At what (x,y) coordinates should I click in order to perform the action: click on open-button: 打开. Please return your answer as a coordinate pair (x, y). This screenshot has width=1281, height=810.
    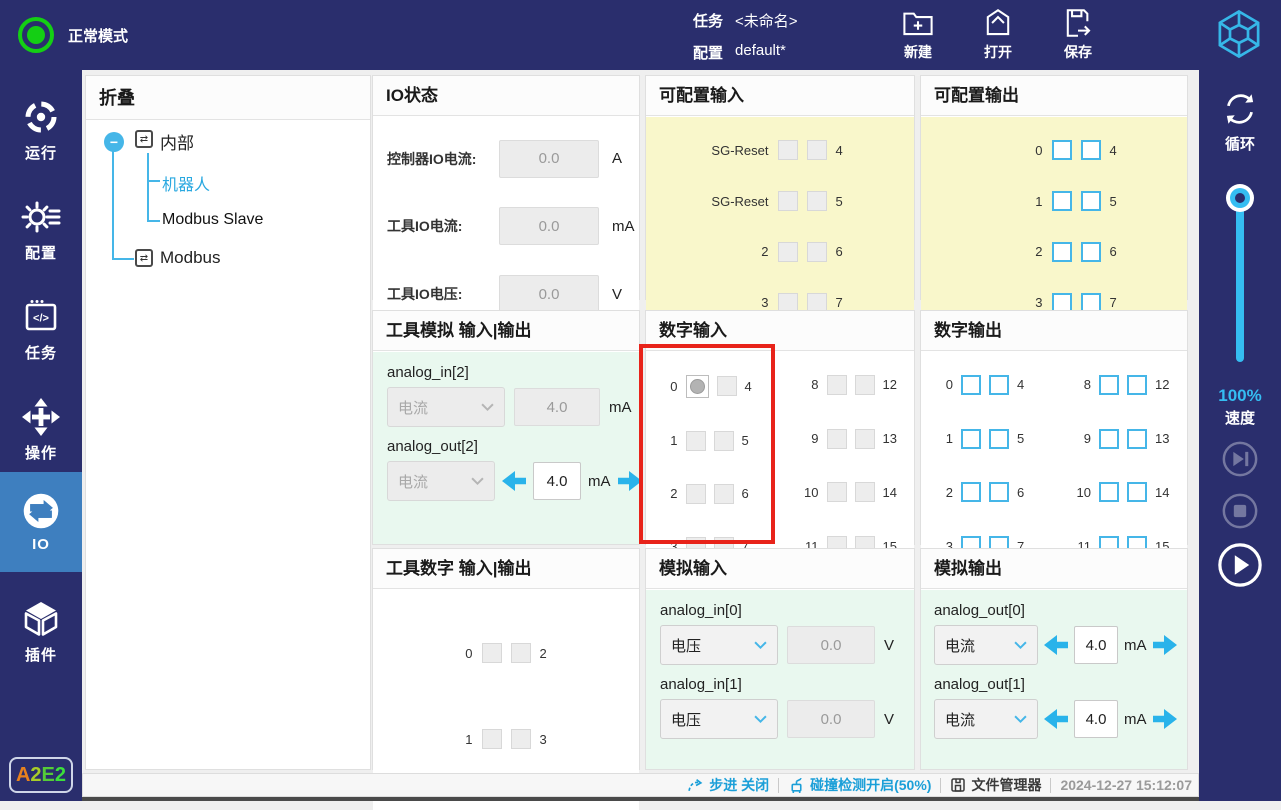
    Looking at the image, I should click on (998, 34).